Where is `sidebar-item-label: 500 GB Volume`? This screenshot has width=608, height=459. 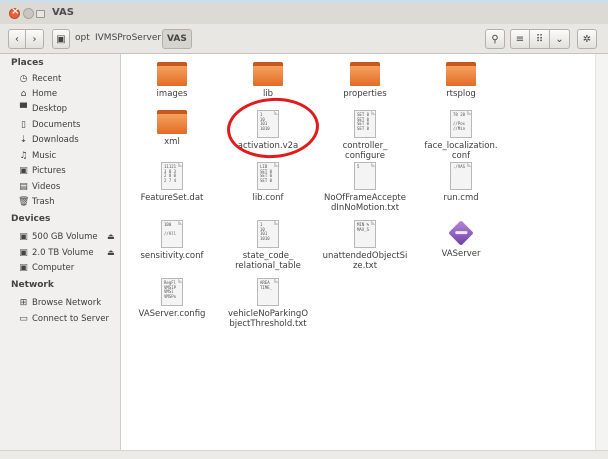 sidebar-item-label: 500 GB Volume is located at coordinates (65, 237).